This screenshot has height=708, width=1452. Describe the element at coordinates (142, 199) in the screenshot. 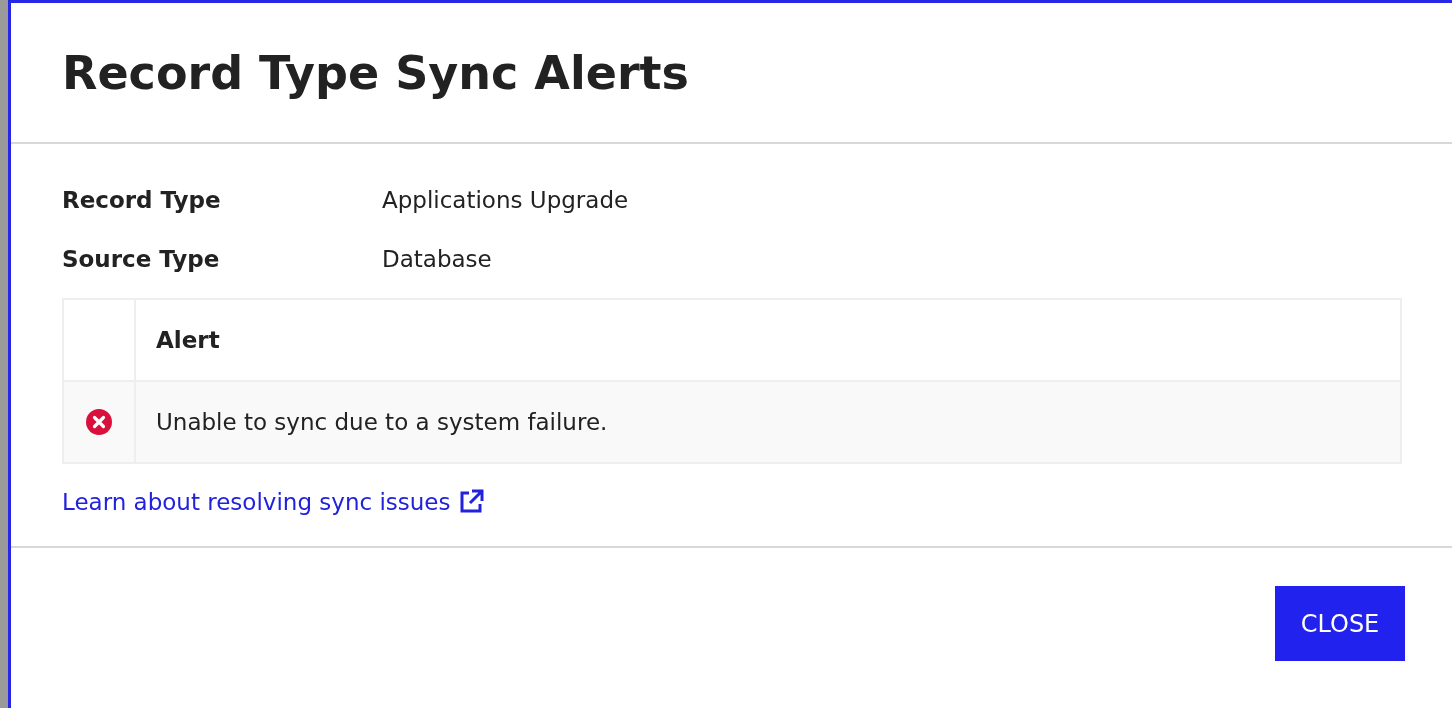

I see `field-label: Record Type` at that location.